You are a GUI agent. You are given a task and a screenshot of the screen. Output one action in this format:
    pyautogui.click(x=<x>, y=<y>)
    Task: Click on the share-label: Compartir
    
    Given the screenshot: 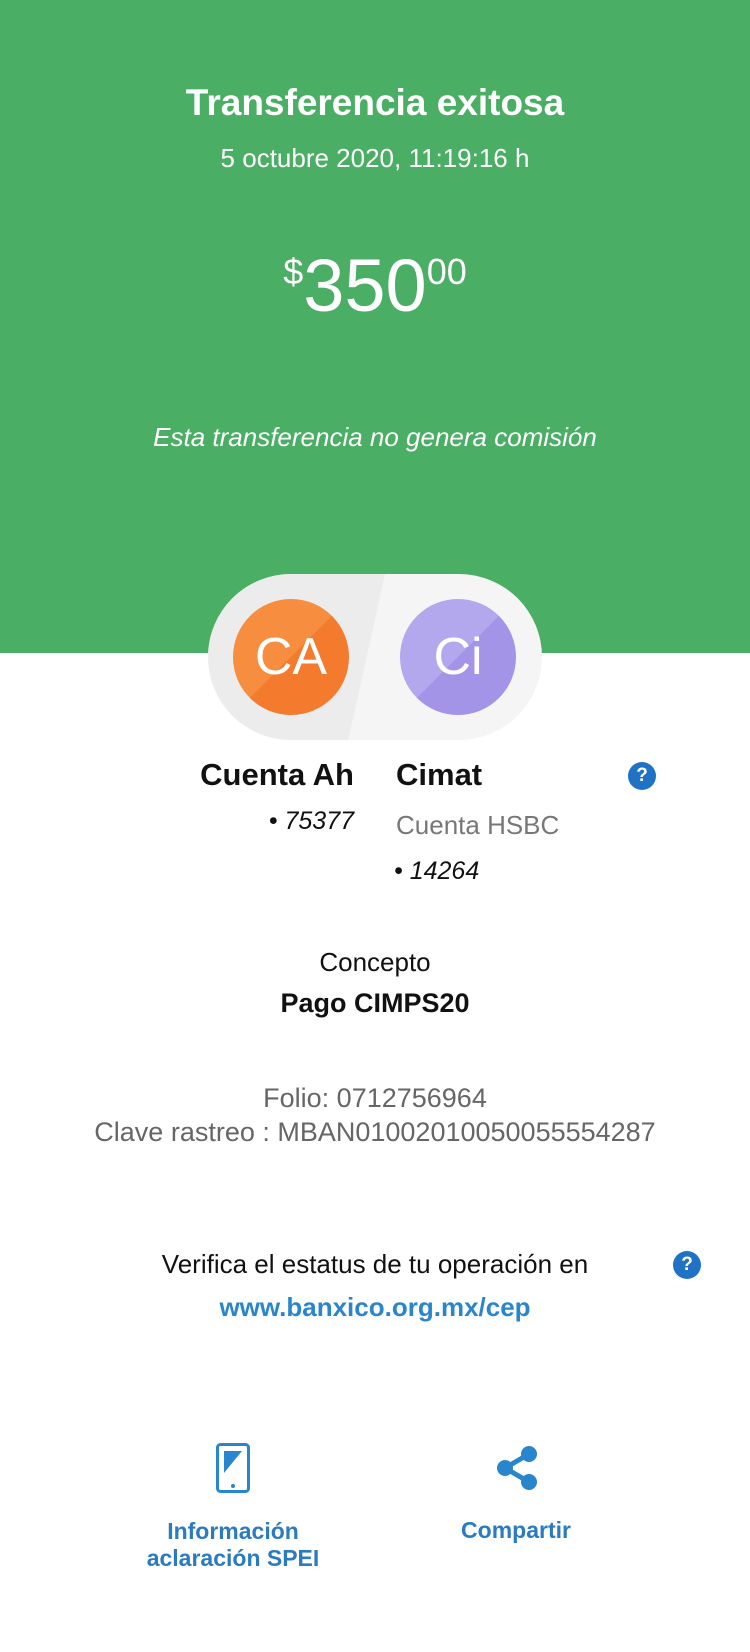 What is the action you would take?
    pyautogui.click(x=516, y=1530)
    